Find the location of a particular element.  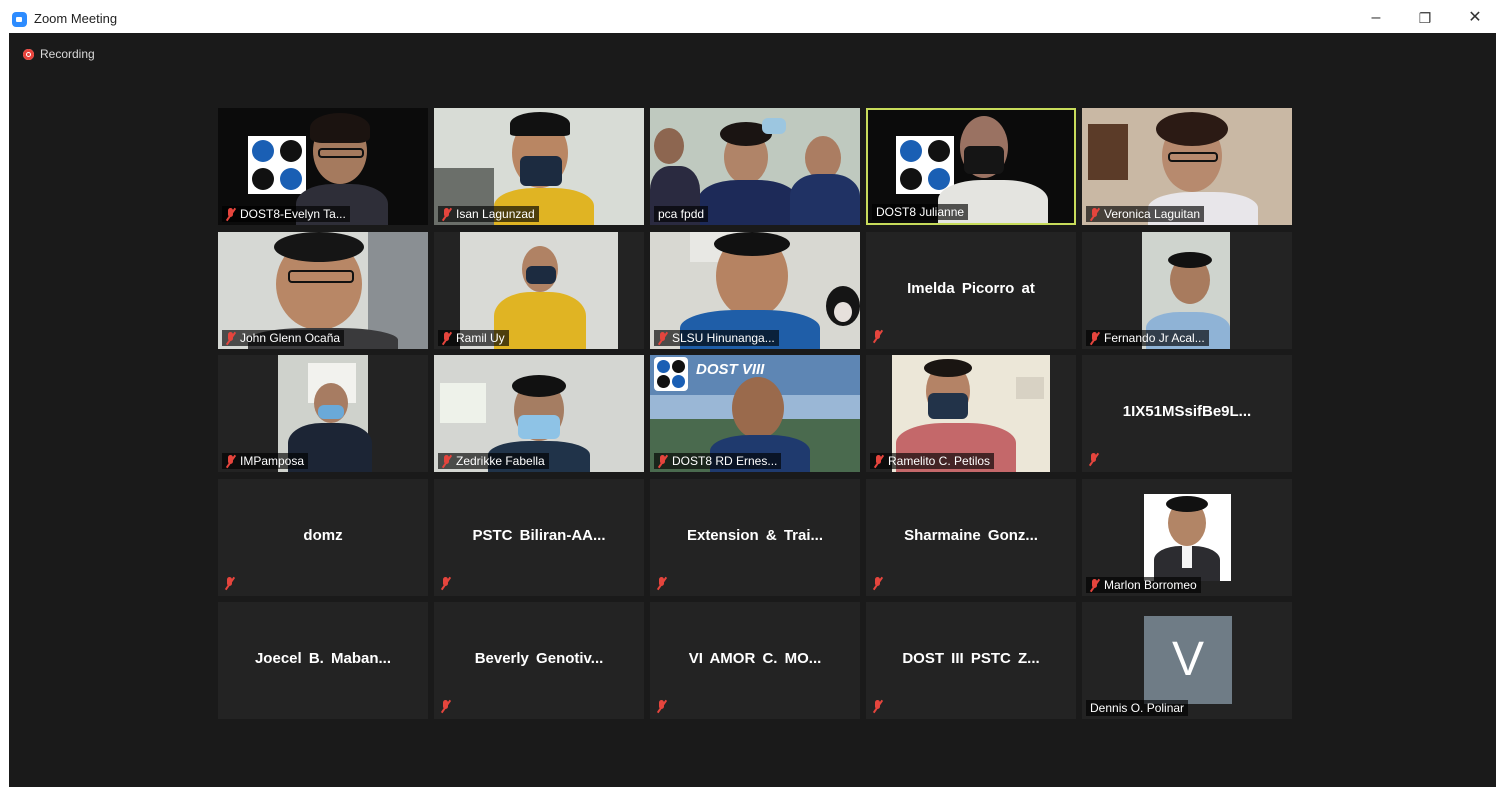

participant-tile: Isan Lagunzad is located at coordinates (539, 166).